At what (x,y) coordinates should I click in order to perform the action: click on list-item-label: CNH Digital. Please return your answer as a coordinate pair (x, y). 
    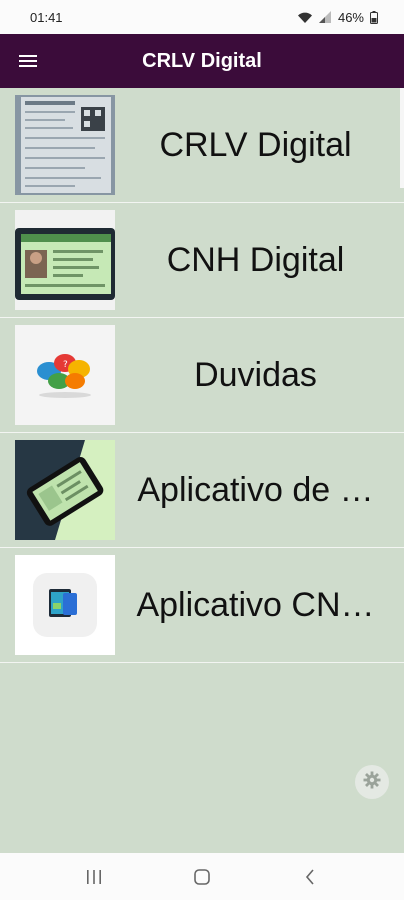
    Looking at the image, I should click on (255, 259).